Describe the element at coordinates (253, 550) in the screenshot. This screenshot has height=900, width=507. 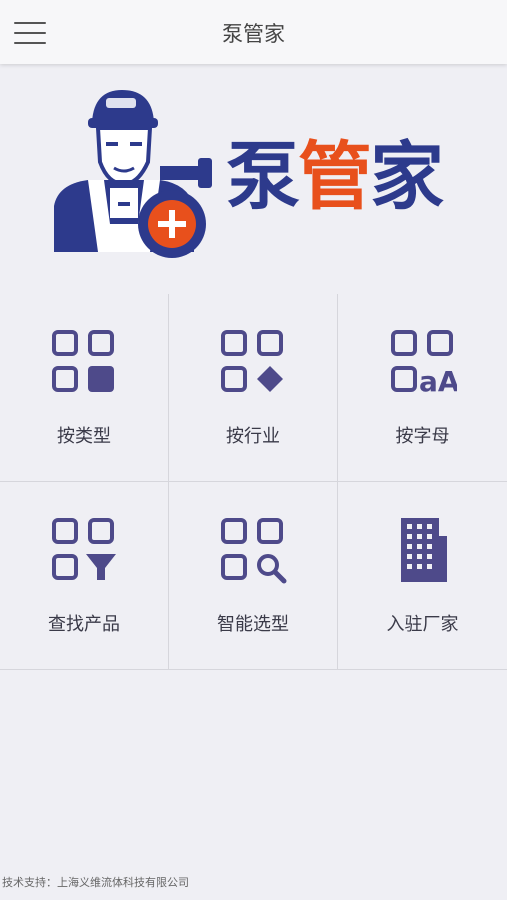
I see `grid-search-icon` at that location.